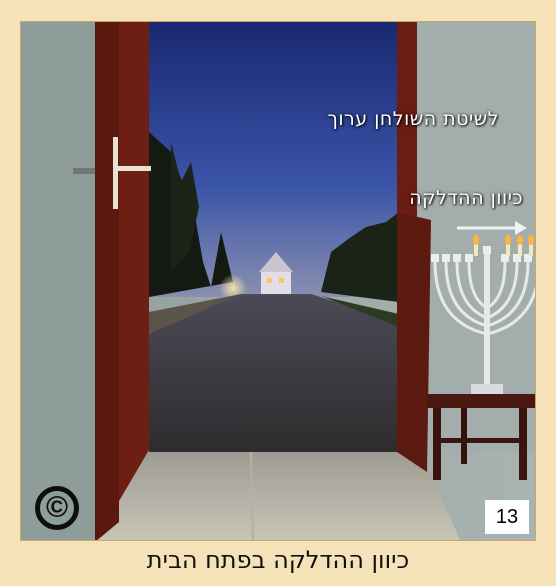 This screenshot has width=556, height=586. I want to click on heading-text: לשיטת השולחן ערוך, so click(413, 119).